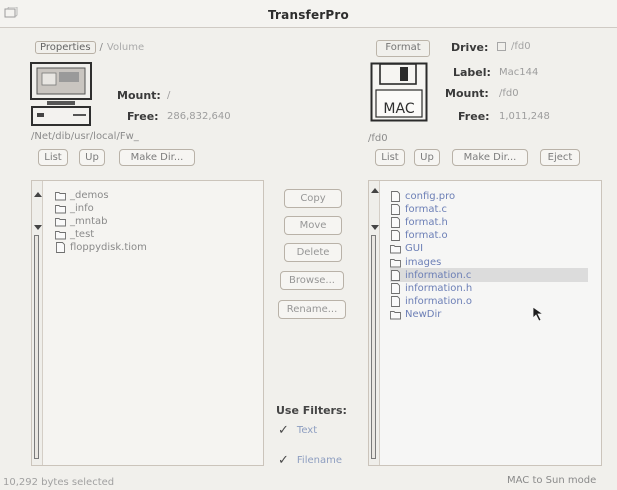  Describe the element at coordinates (489, 315) in the screenshot. I see `right-file-item: NewDir` at that location.